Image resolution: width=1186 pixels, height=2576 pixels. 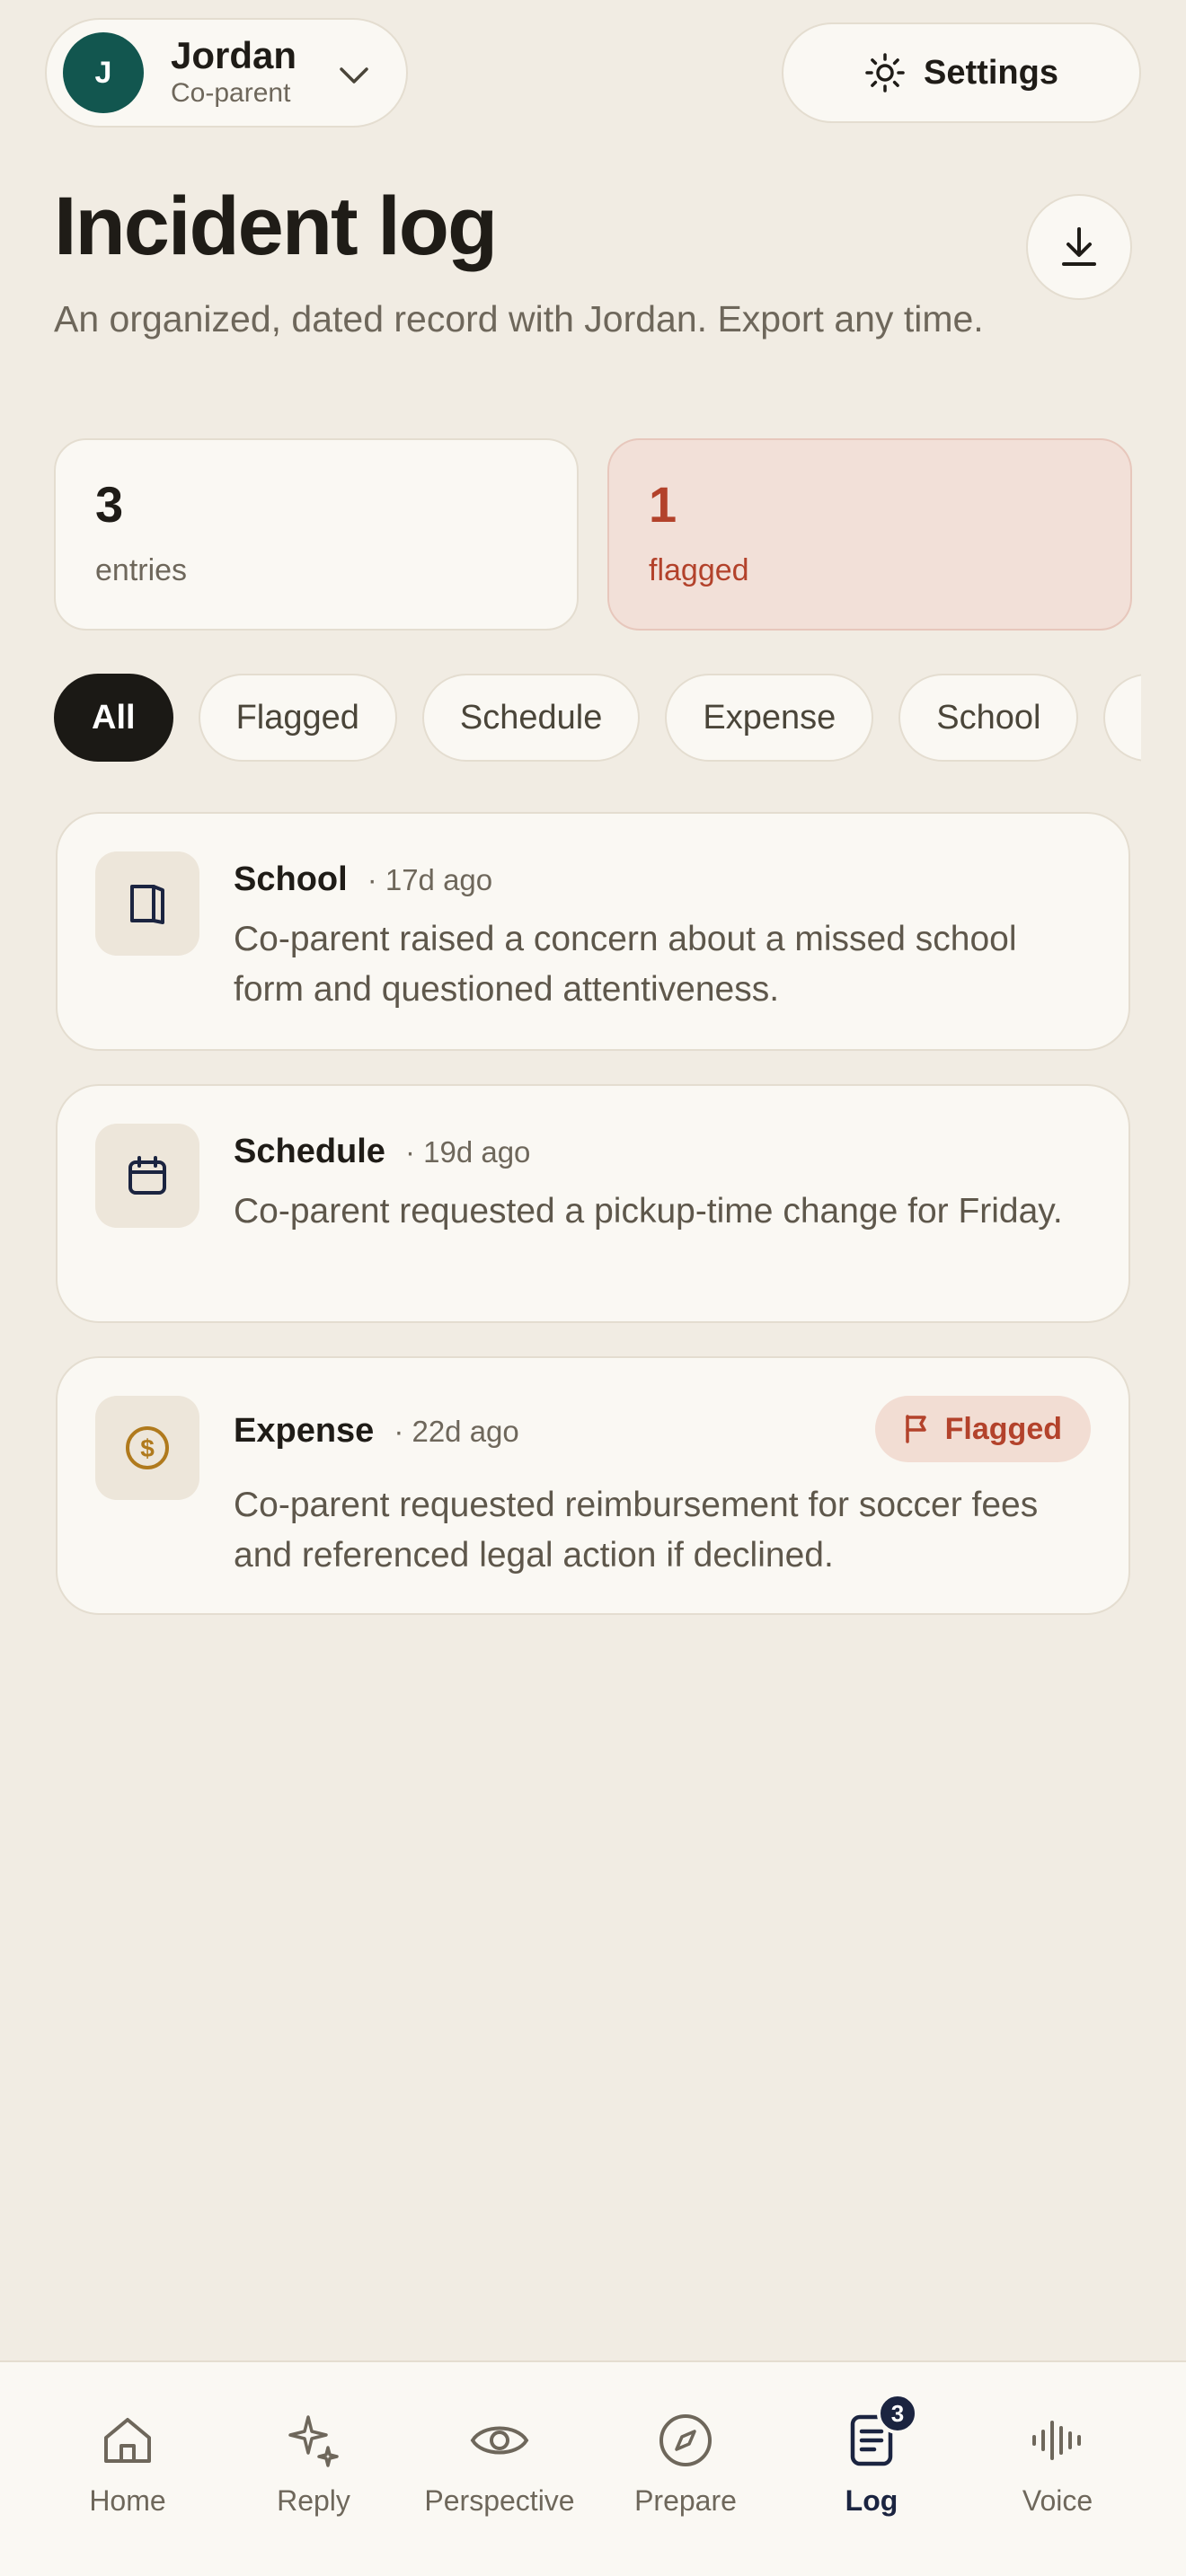 What do you see at coordinates (531, 718) in the screenshot?
I see `filter-chip-schedule: Schedule` at bounding box center [531, 718].